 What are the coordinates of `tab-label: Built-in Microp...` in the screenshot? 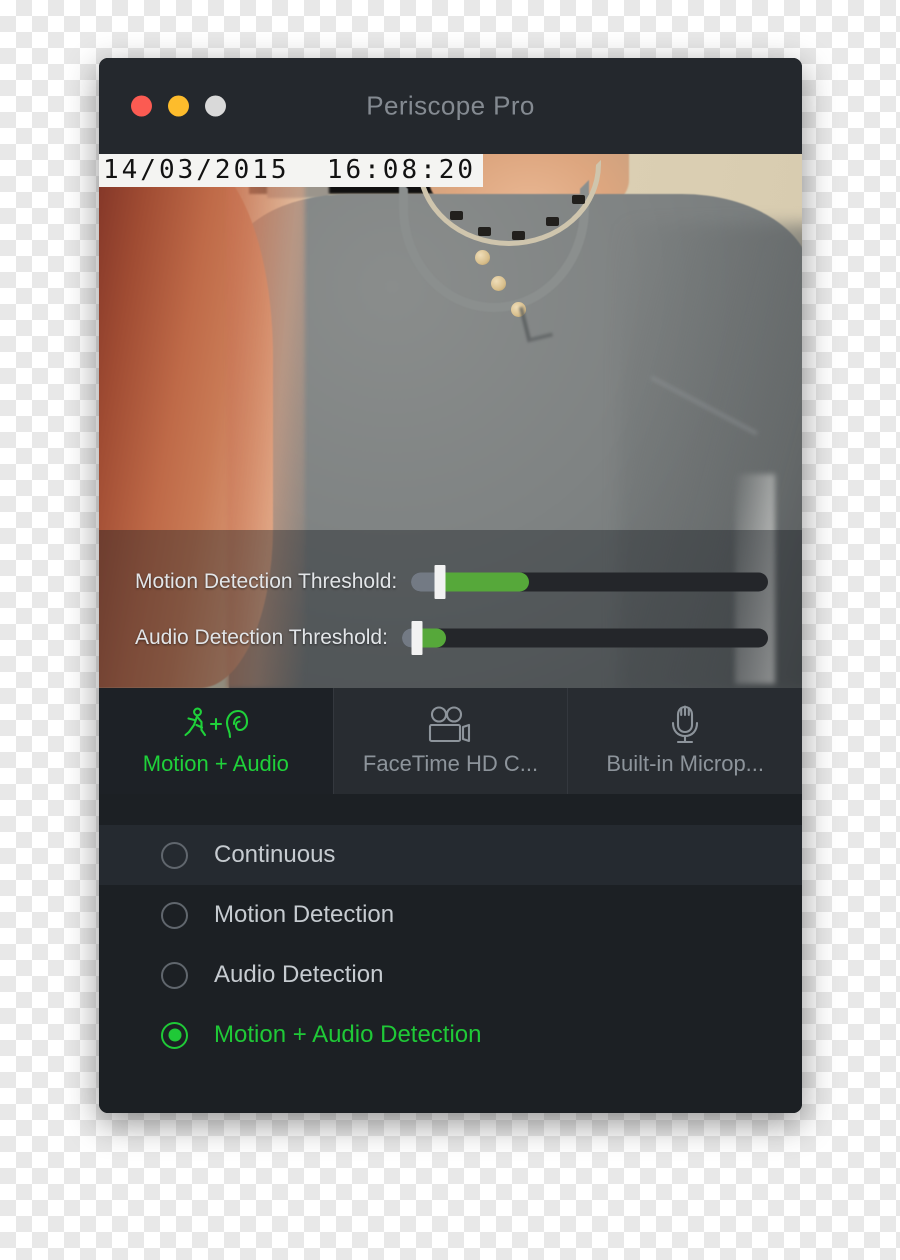 It's located at (685, 763).